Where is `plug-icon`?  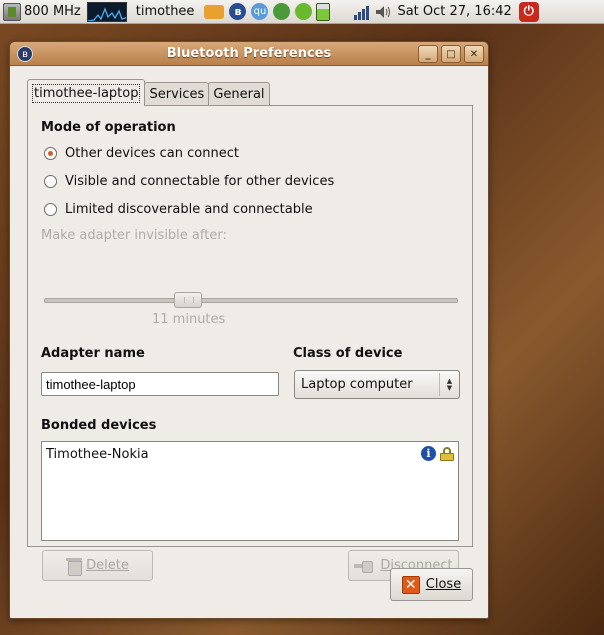 plug-icon is located at coordinates (364, 566).